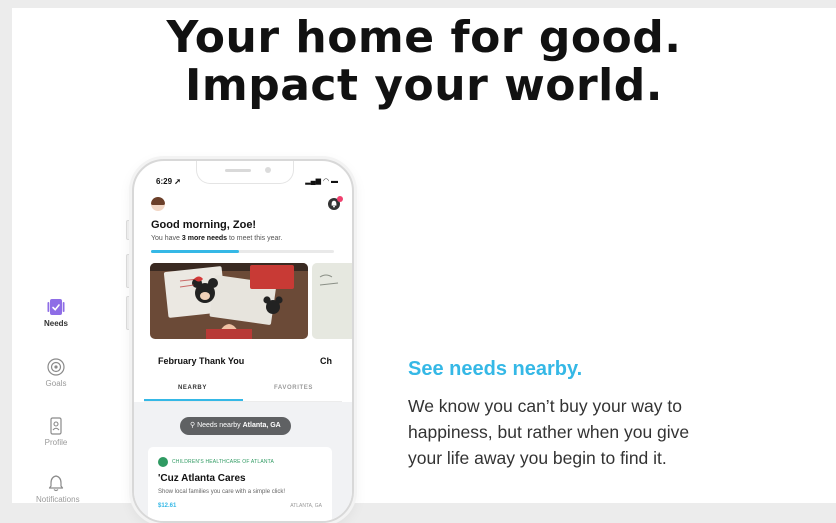 This screenshot has height=523, width=836. I want to click on phone-notch, so click(245, 172).